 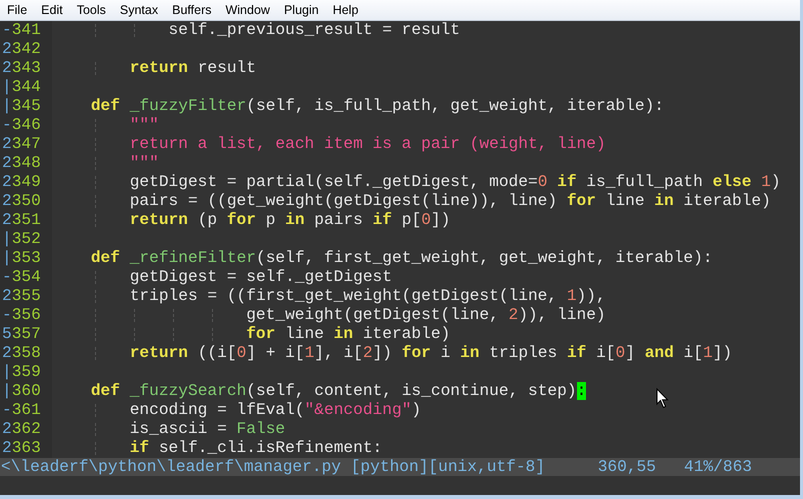 What do you see at coordinates (208, 429) in the screenshot?
I see `code-line: is_ascii = False` at bounding box center [208, 429].